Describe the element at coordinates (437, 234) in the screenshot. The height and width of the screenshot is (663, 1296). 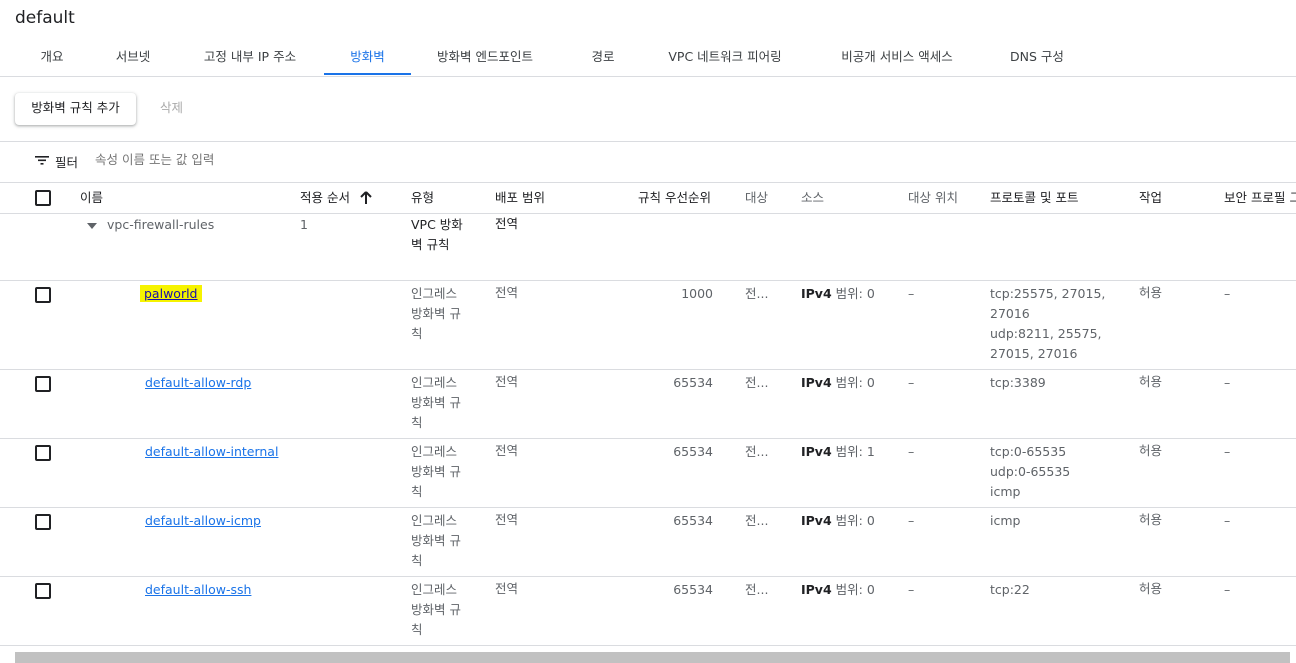
I see `group-type: VPC 방화벽 규칙` at that location.